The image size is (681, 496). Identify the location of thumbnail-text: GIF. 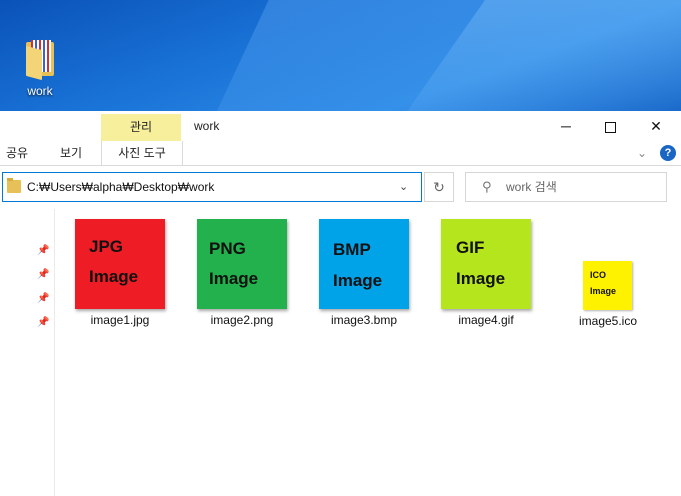
(470, 247).